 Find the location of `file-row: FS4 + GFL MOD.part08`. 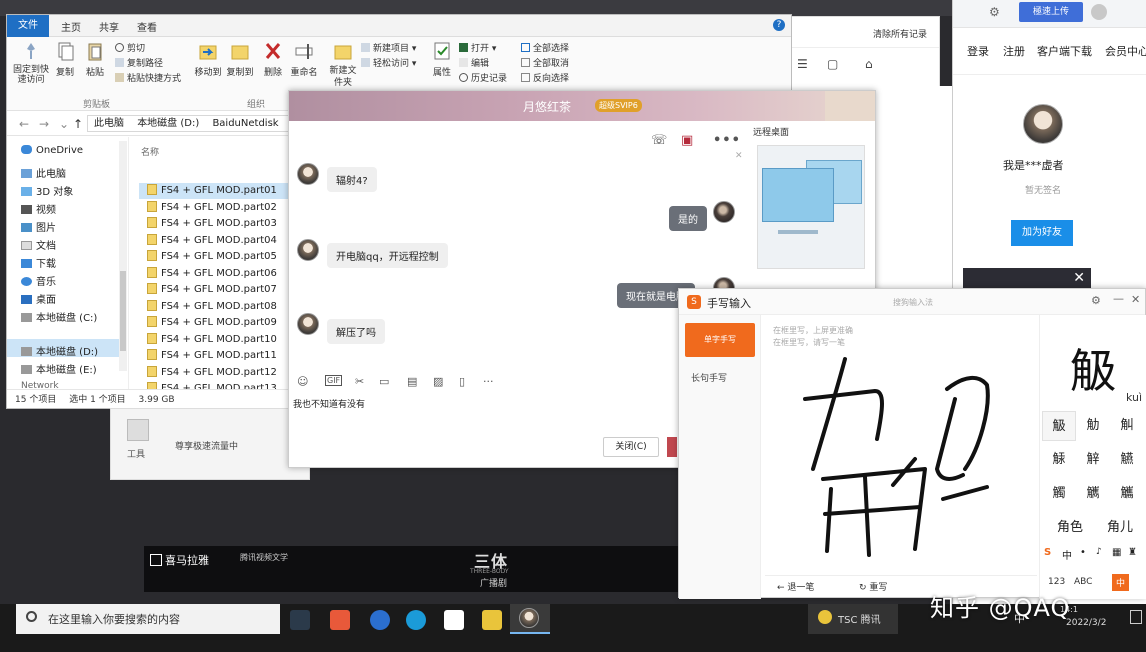

file-row: FS4 + GFL MOD.part08 is located at coordinates (214, 307).